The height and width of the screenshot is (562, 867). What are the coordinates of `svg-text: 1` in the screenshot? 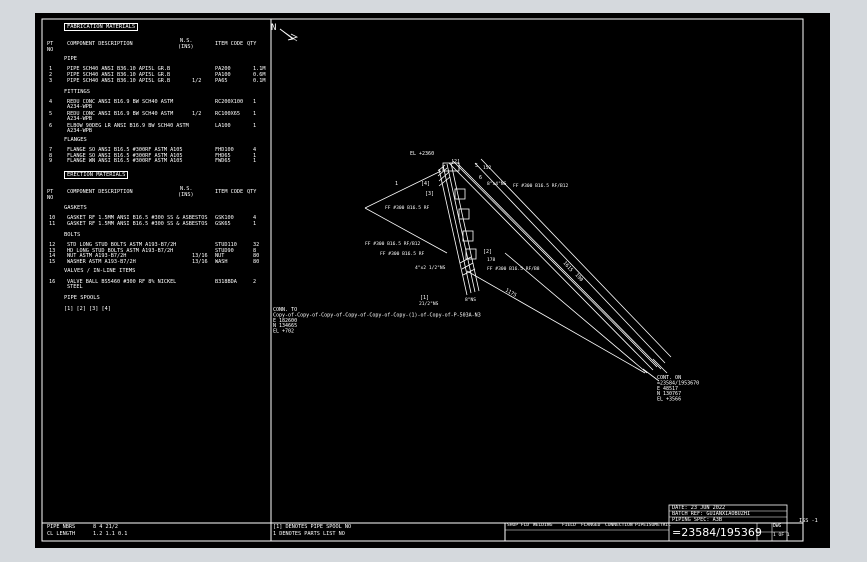 It's located at (396, 184).